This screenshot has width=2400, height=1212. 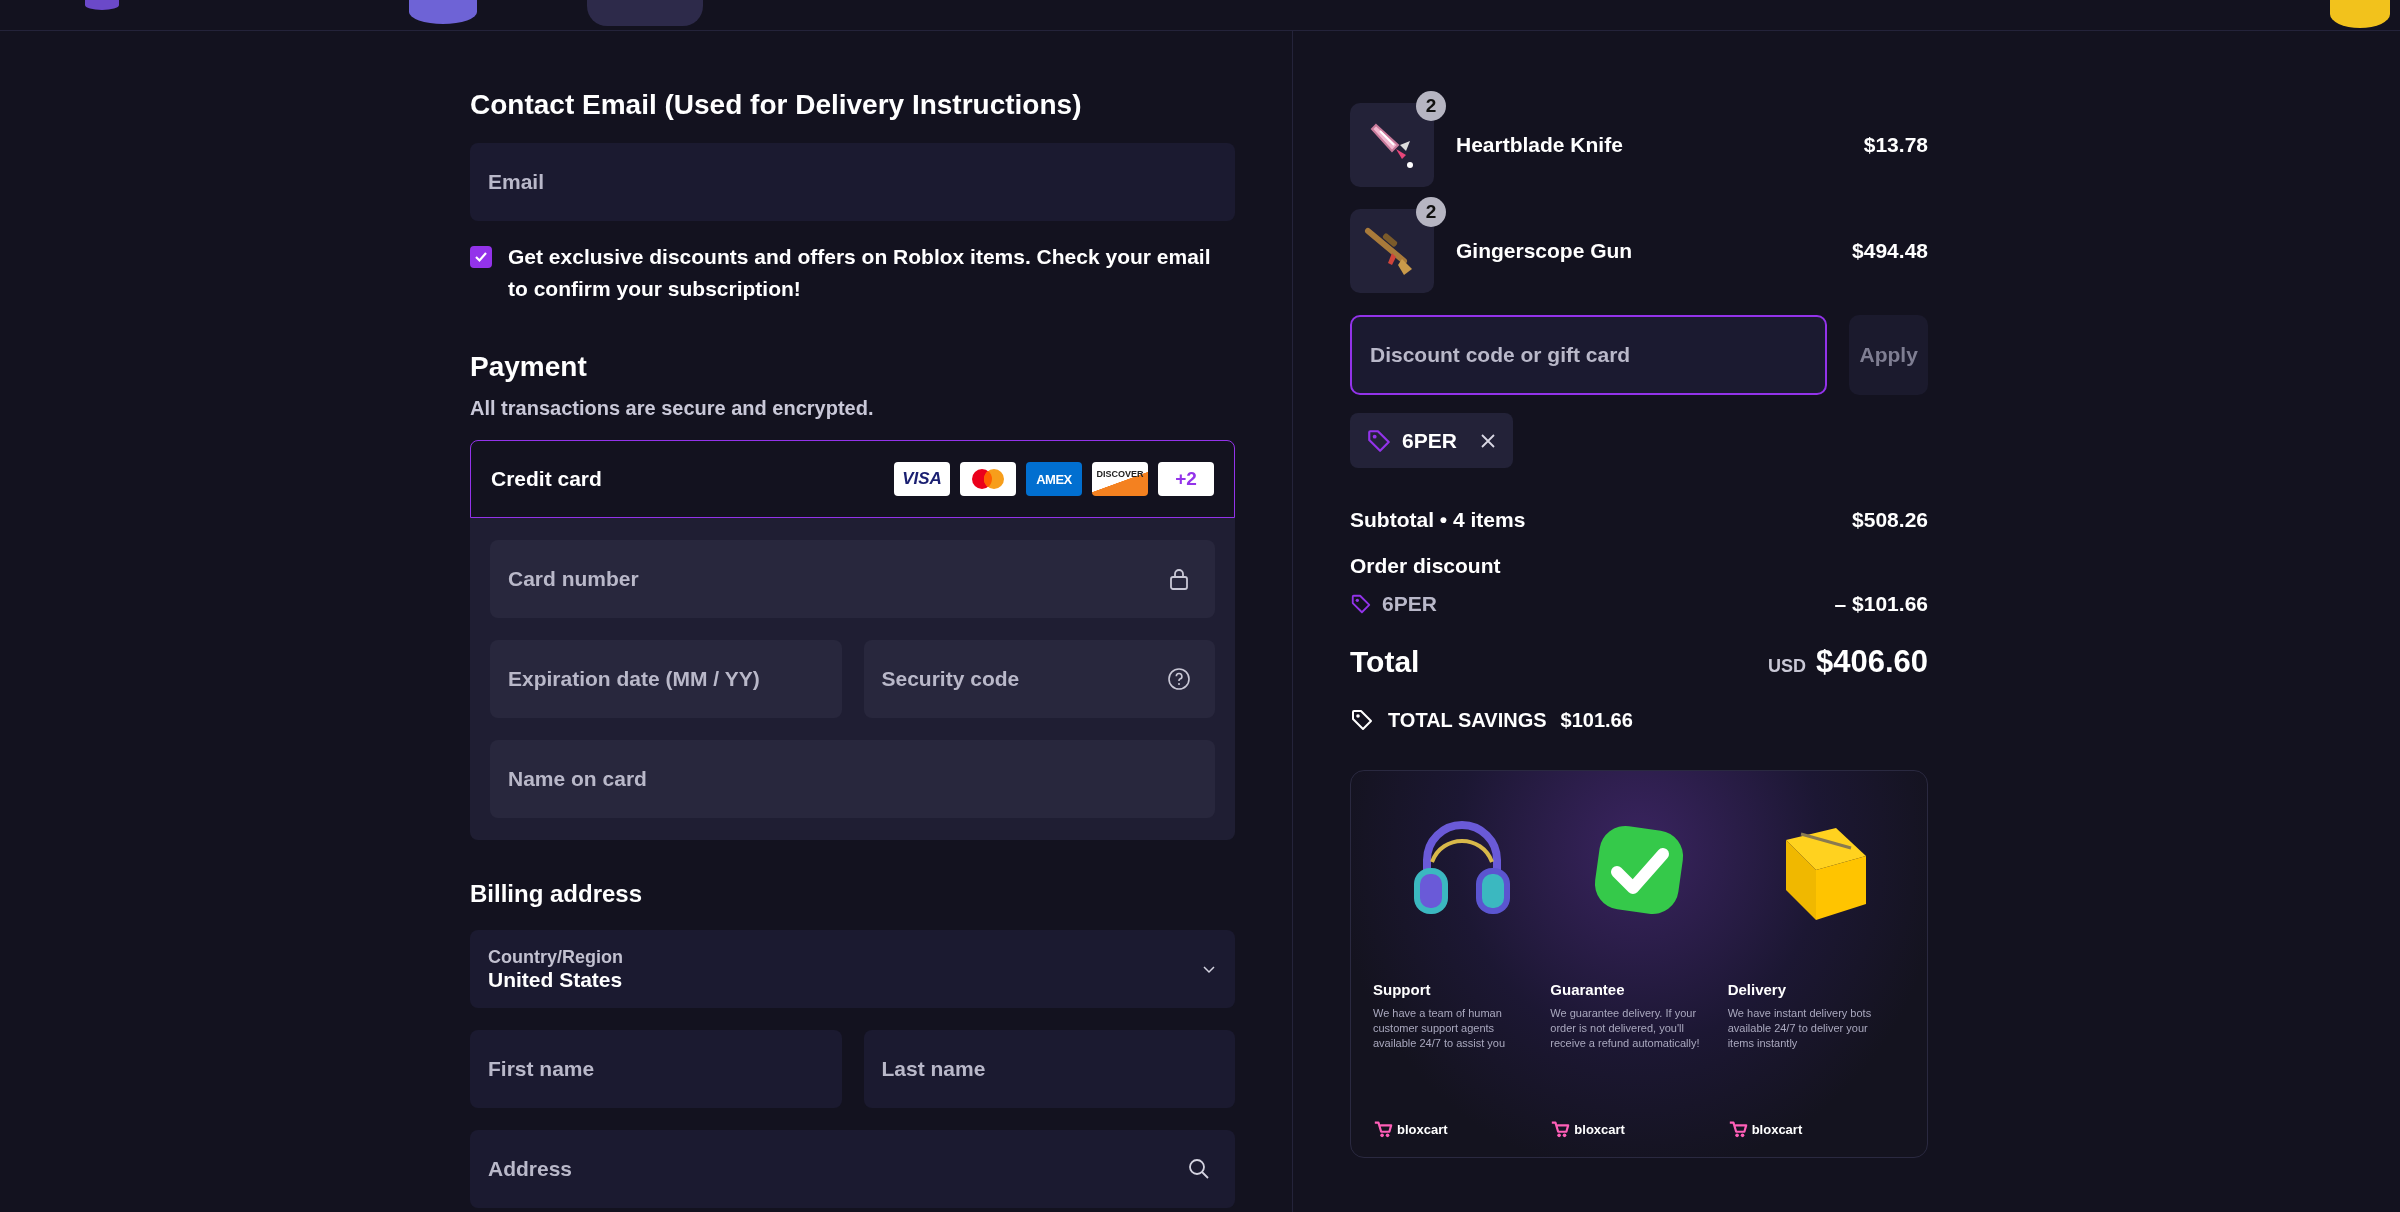 What do you see at coordinates (1402, 989) in the screenshot?
I see `feature-title: Support` at bounding box center [1402, 989].